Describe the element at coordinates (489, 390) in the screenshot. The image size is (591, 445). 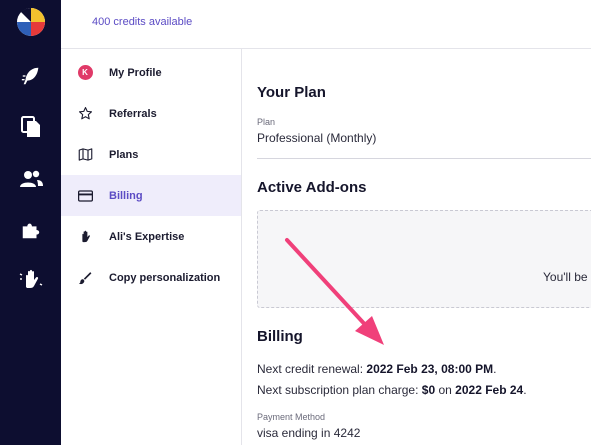
I see `plan-charge-date: 2022 Feb 24` at that location.